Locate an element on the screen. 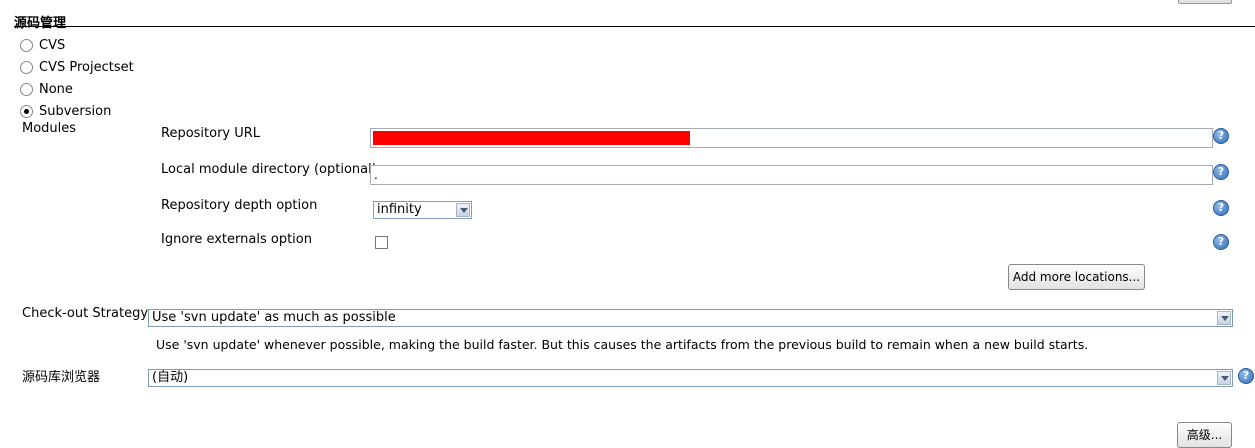 The image size is (1255, 448). radio-label: Subversion is located at coordinates (75, 111).